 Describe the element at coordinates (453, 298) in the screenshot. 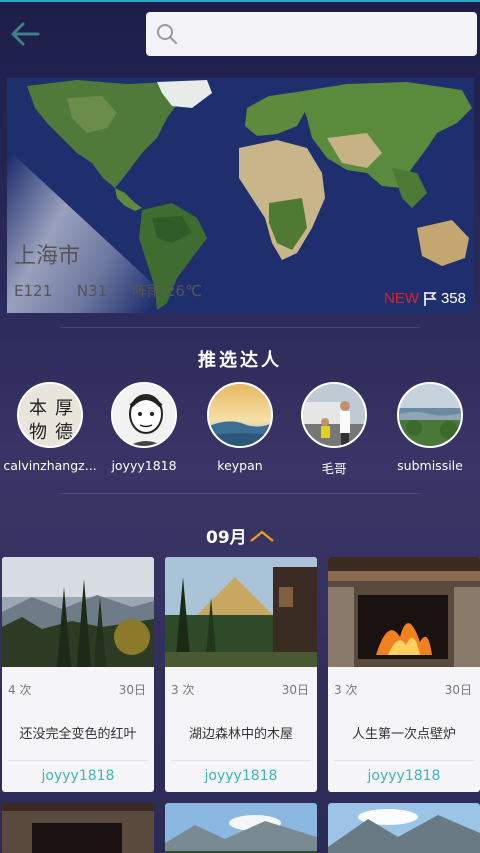

I see `flag-count: 358` at that location.